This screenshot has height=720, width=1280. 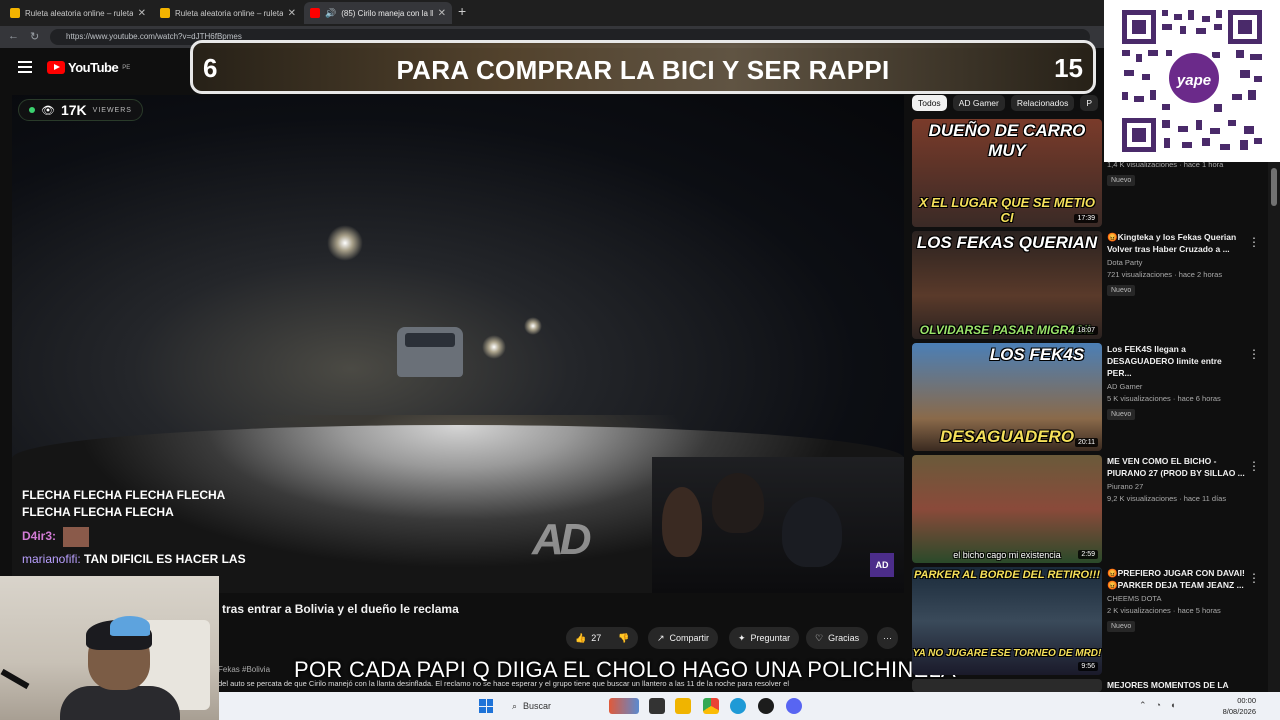 What do you see at coordinates (76, 537) in the screenshot?
I see `emote-icon` at bounding box center [76, 537].